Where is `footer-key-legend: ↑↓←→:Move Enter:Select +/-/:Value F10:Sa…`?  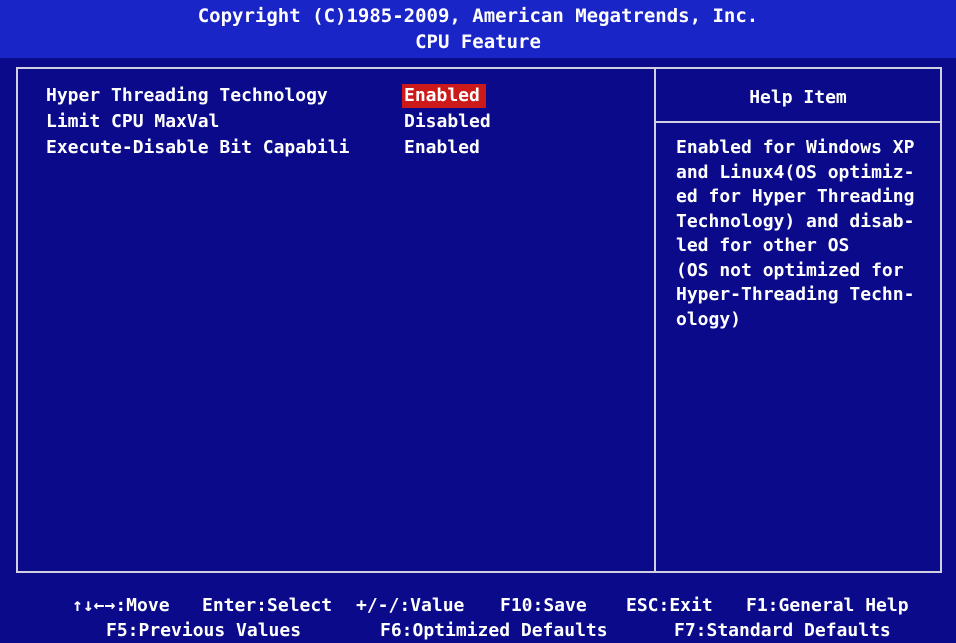 footer-key-legend: ↑↓←→:Move Enter:Select +/-/:Value F10:Sa… is located at coordinates (478, 616).